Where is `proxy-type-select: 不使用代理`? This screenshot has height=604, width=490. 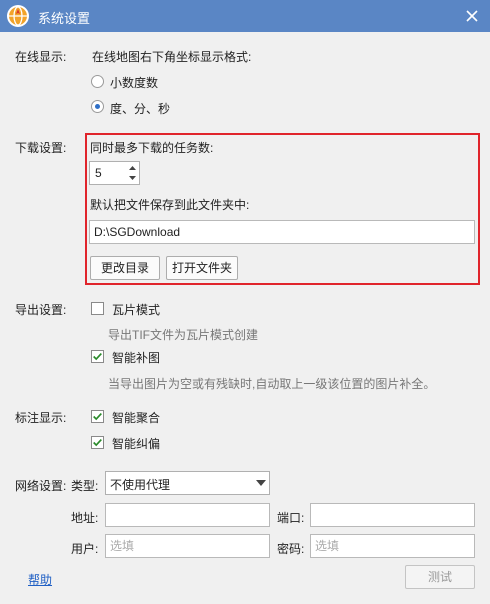
proxy-type-select: 不使用代理 is located at coordinates (187, 483).